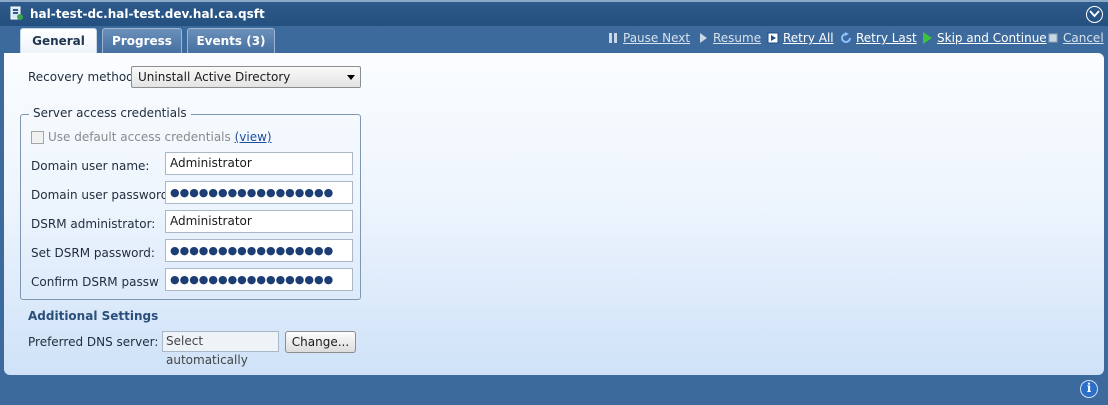  I want to click on preferred-dns-value: Select automatically, so click(220, 349).